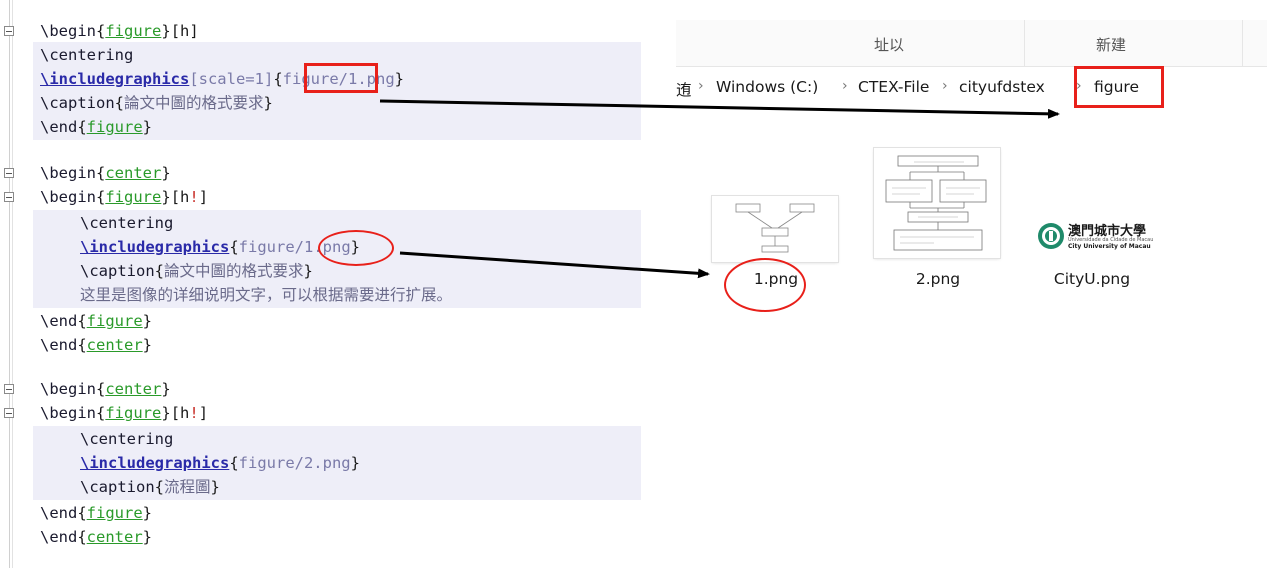 This screenshot has height=568, width=1267. I want to click on arrow-to-folder, so click(719, 109).